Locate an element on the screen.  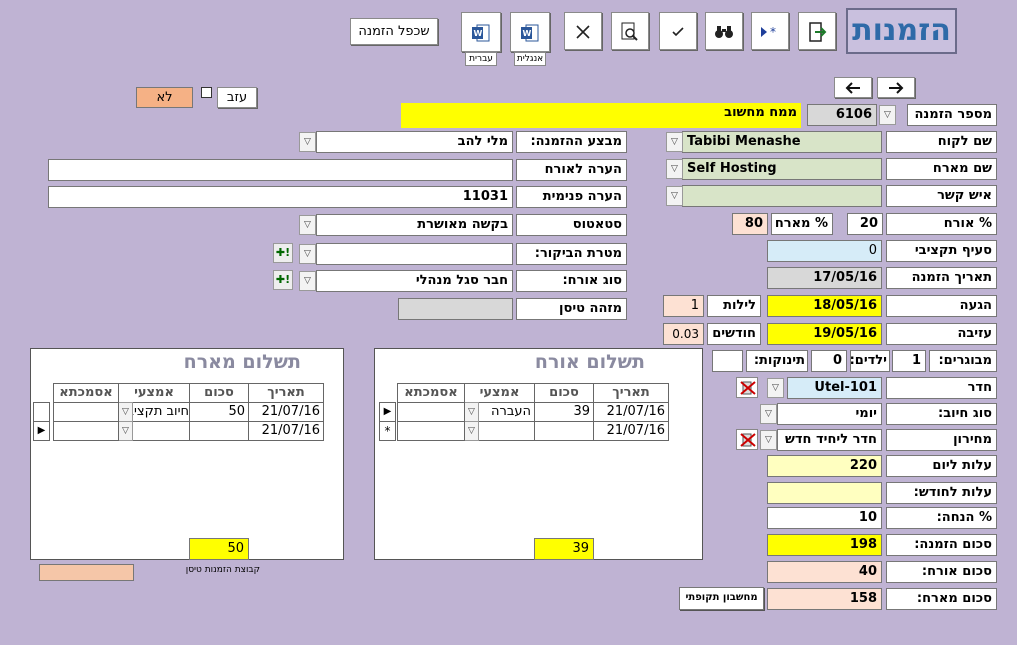
nights-field: 1 is located at coordinates (683, 306).